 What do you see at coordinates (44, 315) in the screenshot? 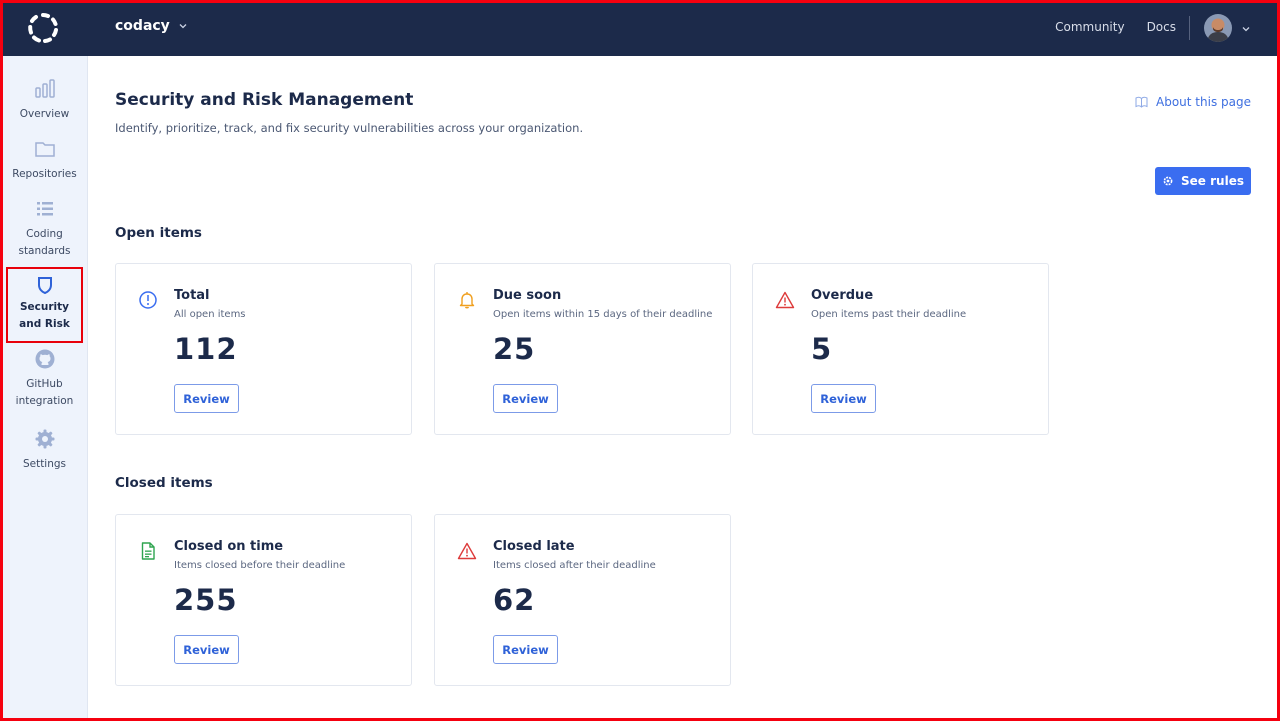
I see `sidebar-item-label: Security and Risk` at bounding box center [44, 315].